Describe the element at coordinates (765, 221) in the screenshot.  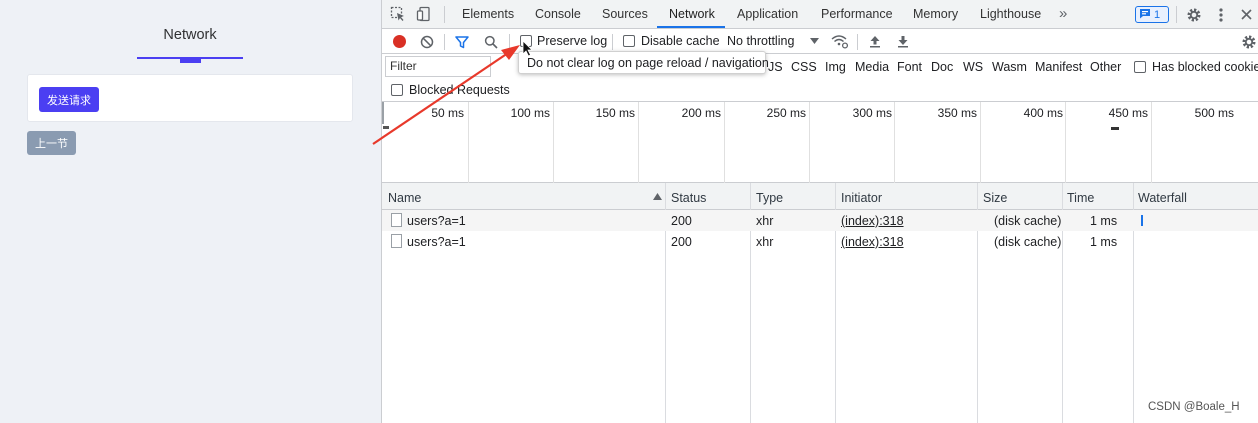
I see `request-type: xhr` at that location.